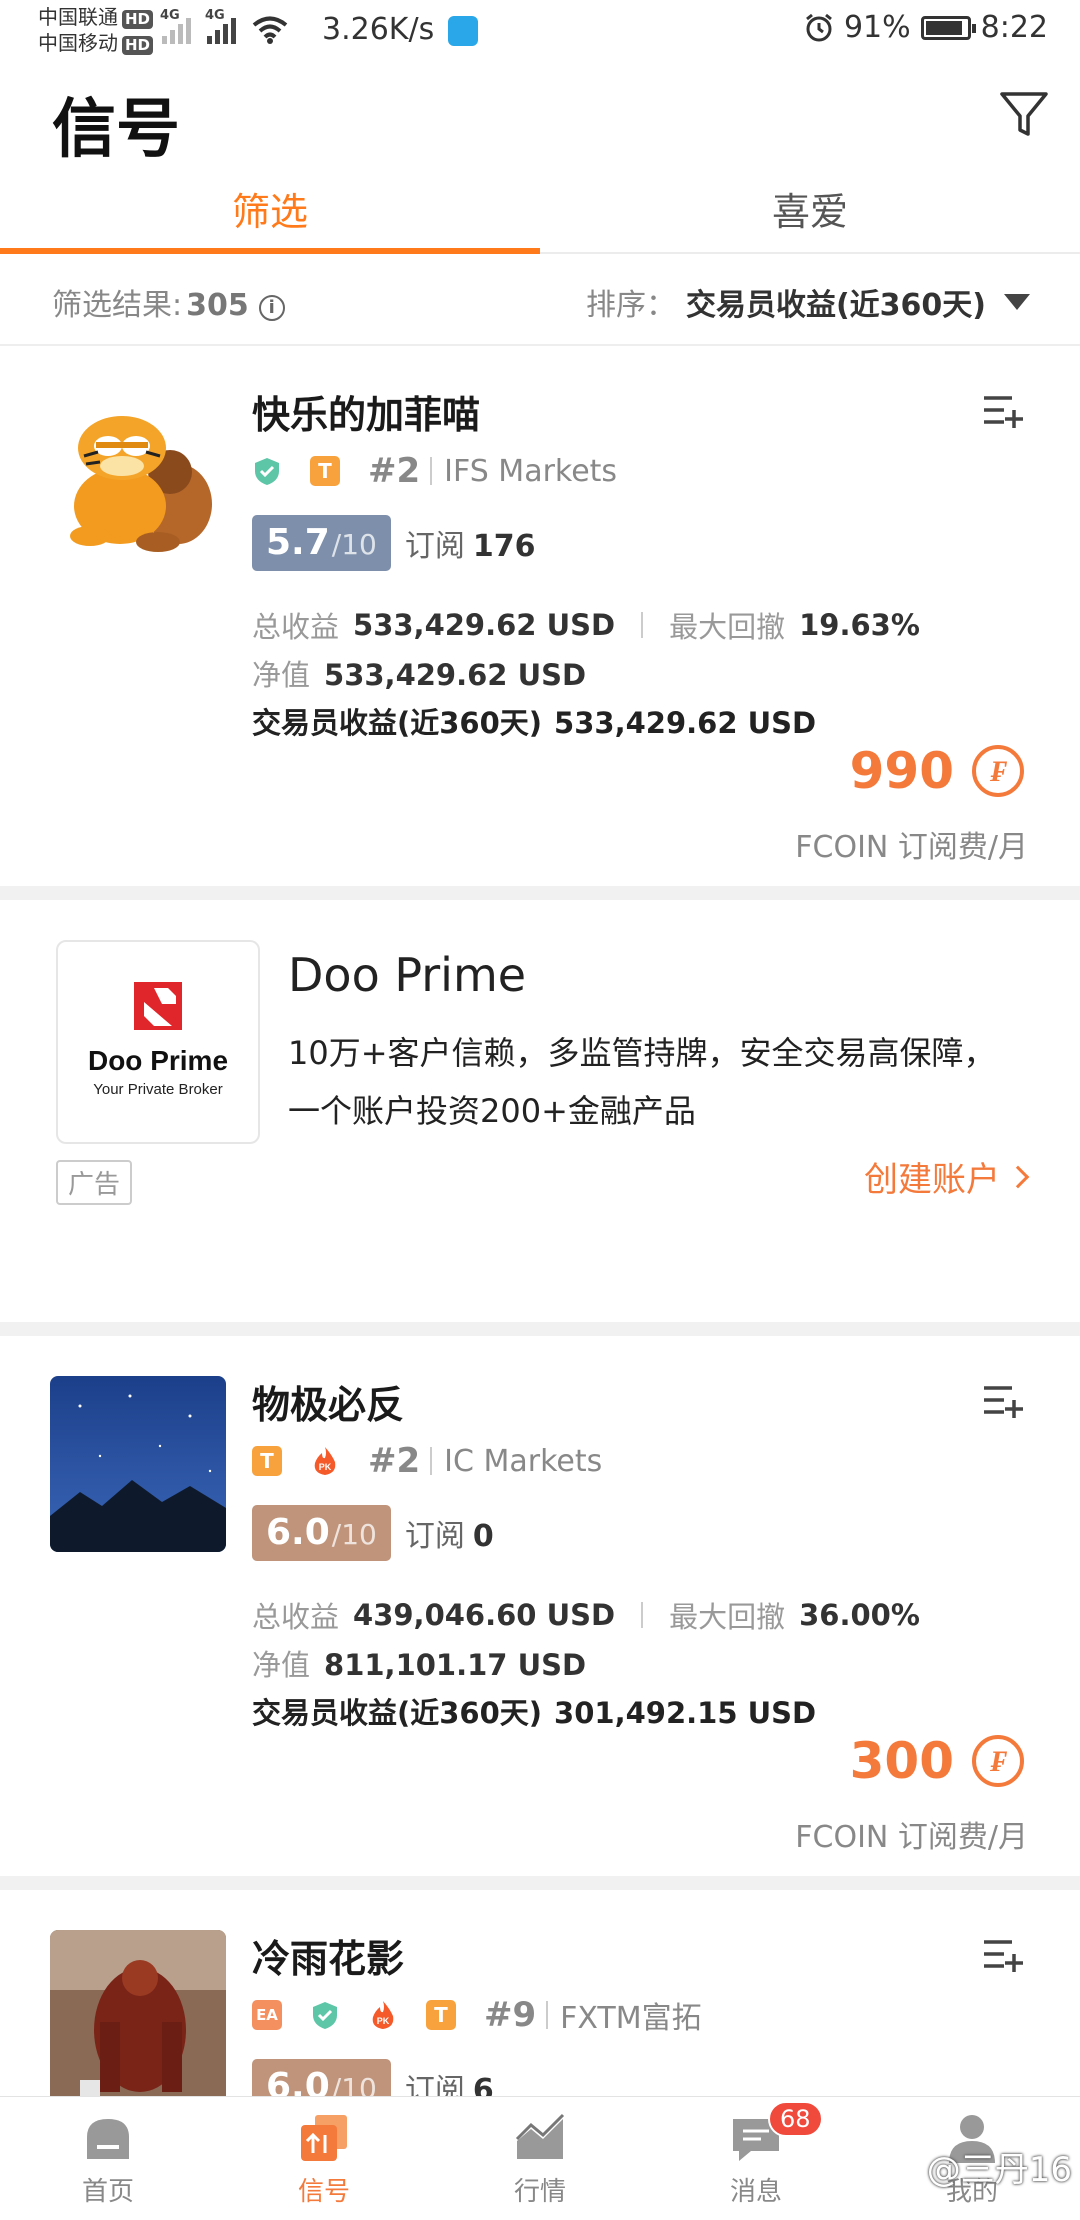 The width and height of the screenshot is (1080, 2220). Describe the element at coordinates (107, 2192) in the screenshot. I see `nav-label: 首页` at that location.